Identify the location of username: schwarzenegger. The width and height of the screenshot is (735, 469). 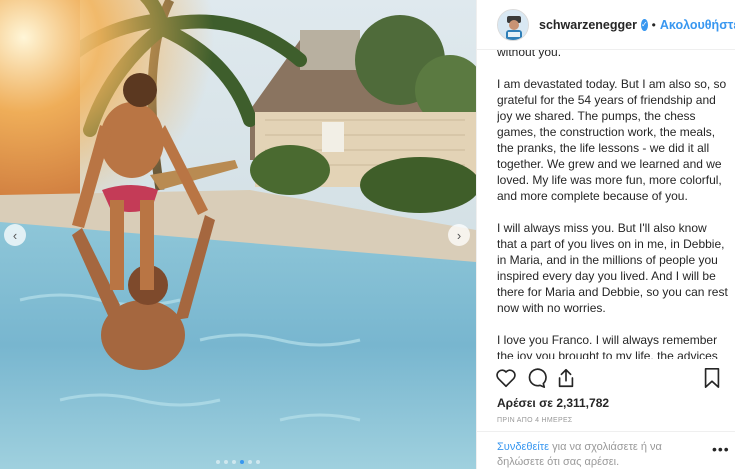
(588, 25).